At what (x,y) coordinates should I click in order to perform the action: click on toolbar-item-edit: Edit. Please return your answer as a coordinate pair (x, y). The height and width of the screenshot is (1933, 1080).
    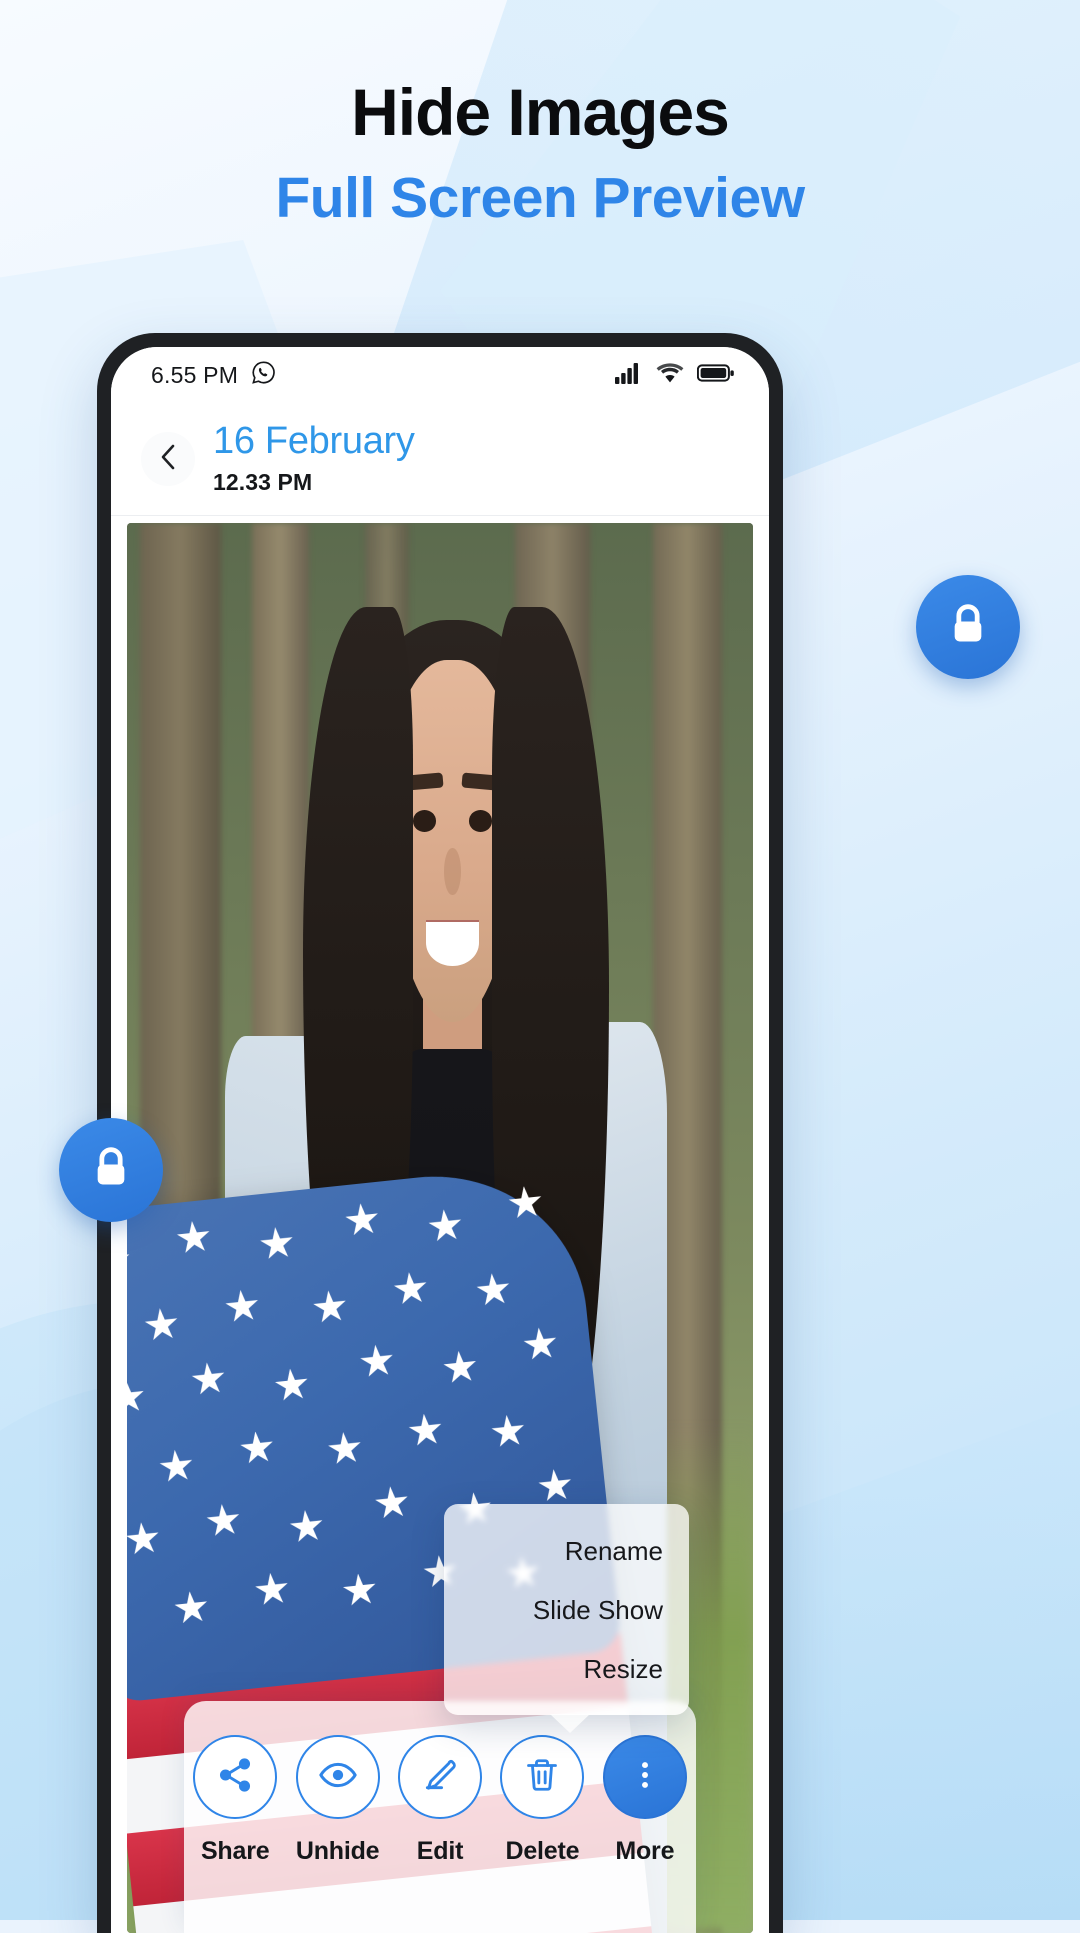
    Looking at the image, I should click on (440, 1800).